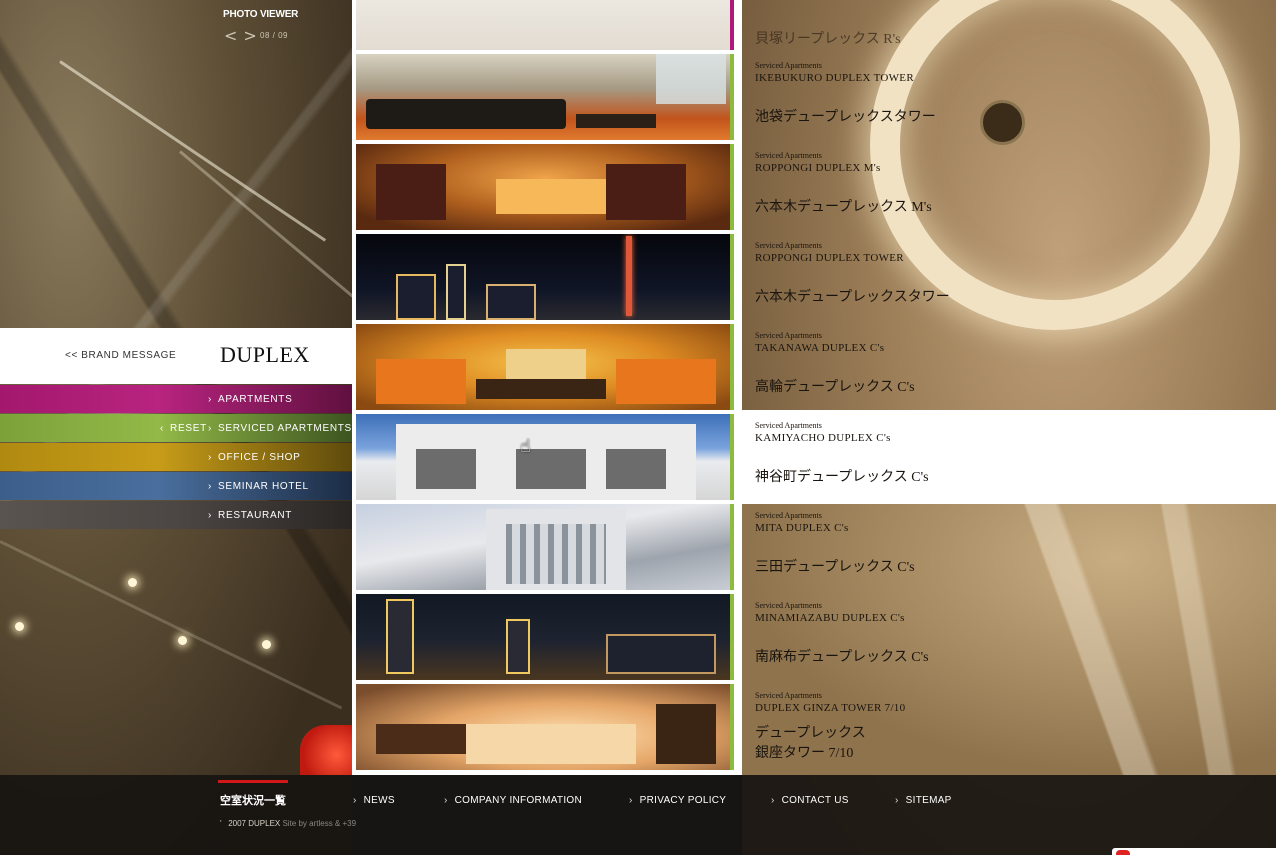  What do you see at coordinates (249, 36) in the screenshot?
I see `chevron-right-icon: >` at bounding box center [249, 36].